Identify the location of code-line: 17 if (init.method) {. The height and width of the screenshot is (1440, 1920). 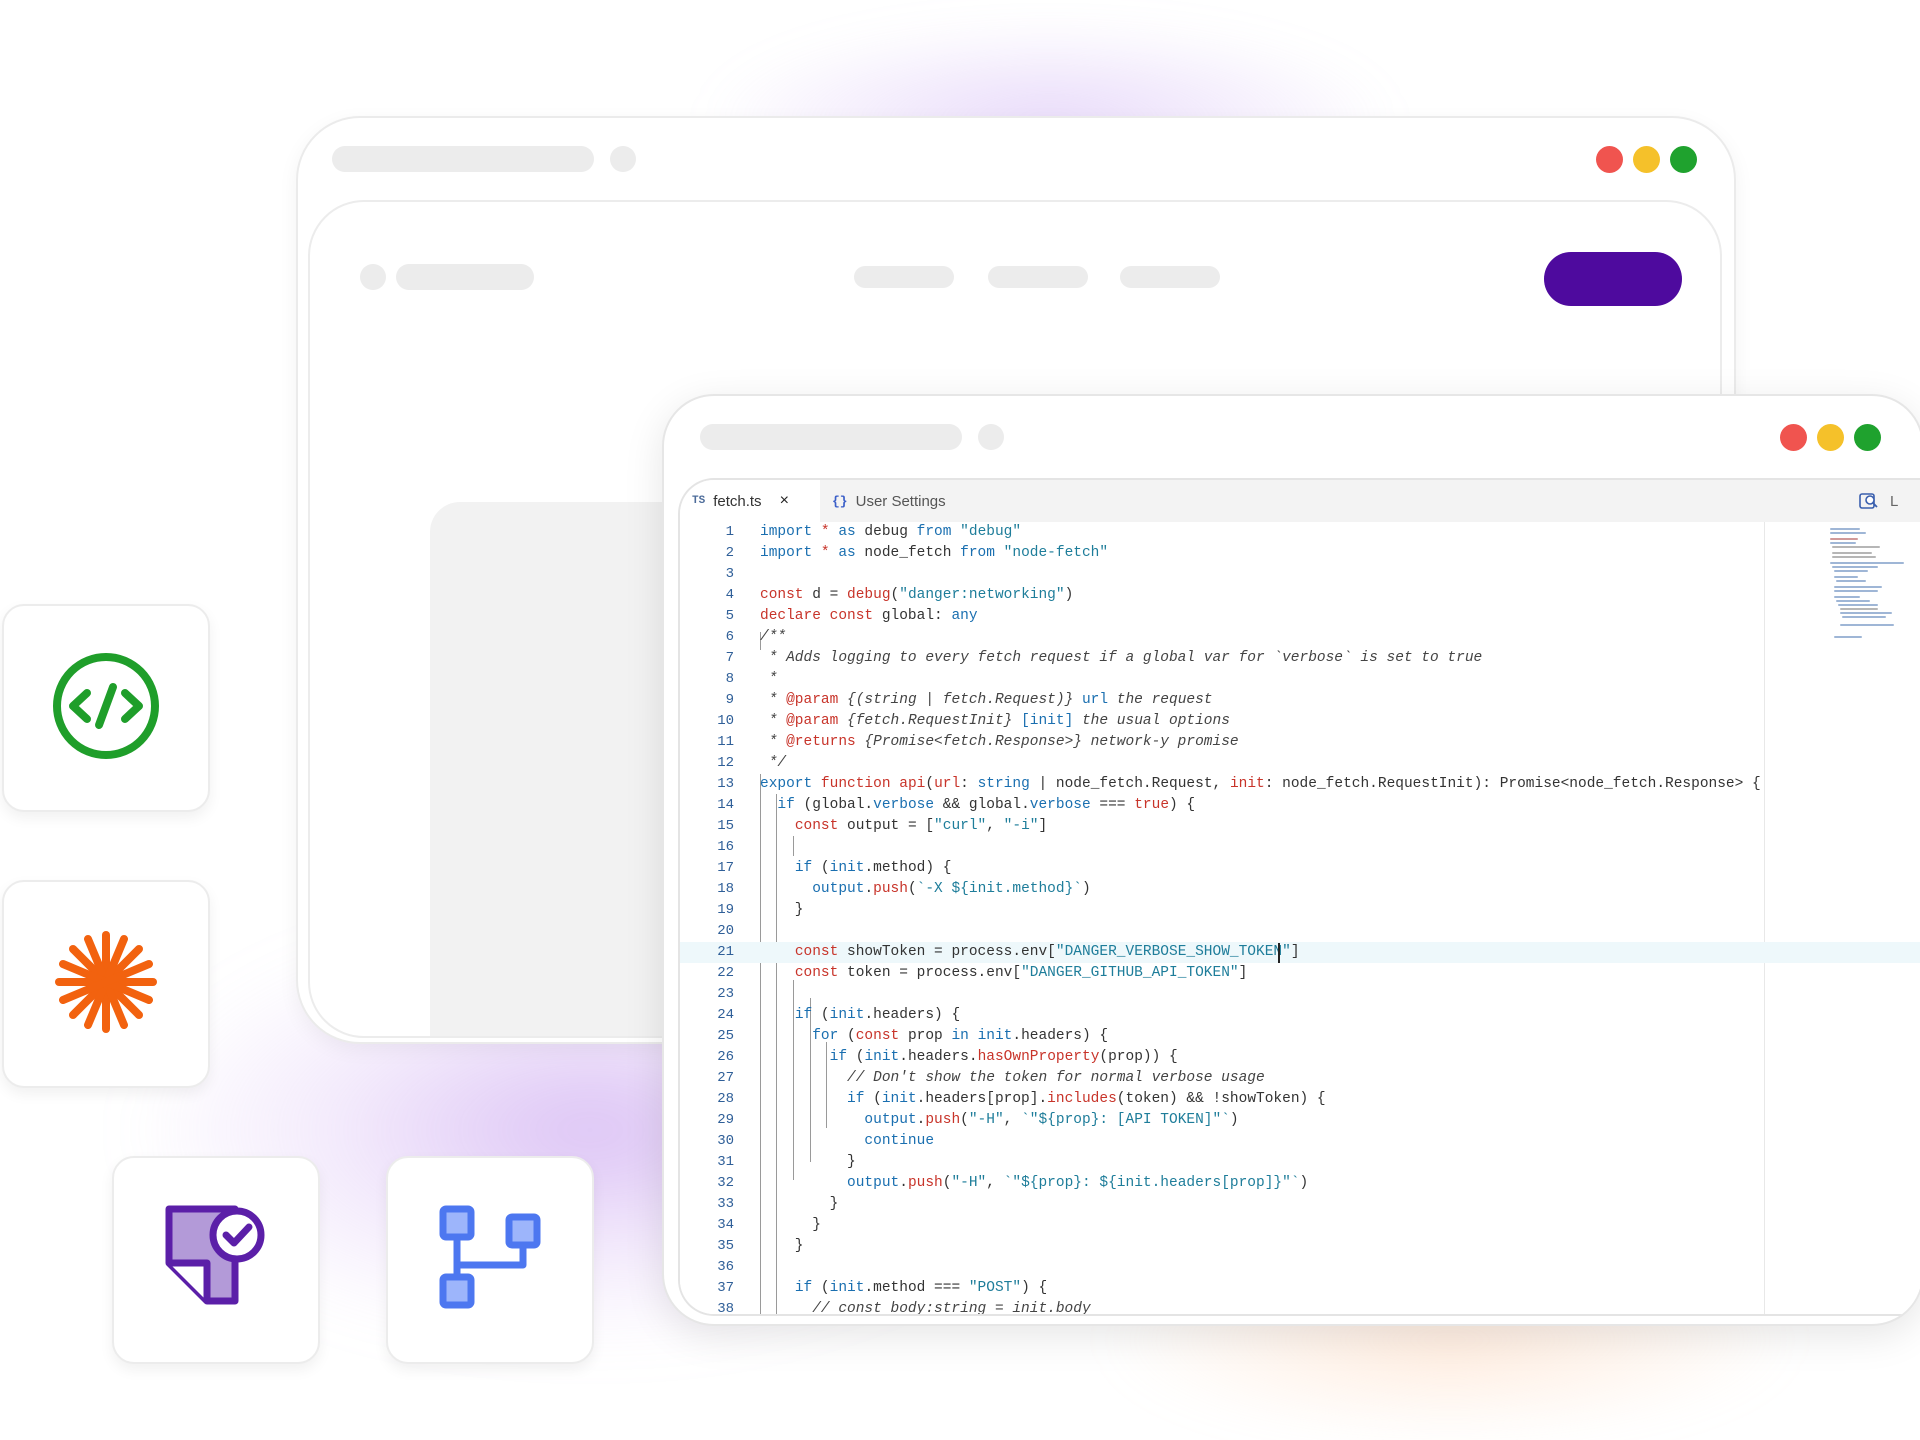
(834, 868).